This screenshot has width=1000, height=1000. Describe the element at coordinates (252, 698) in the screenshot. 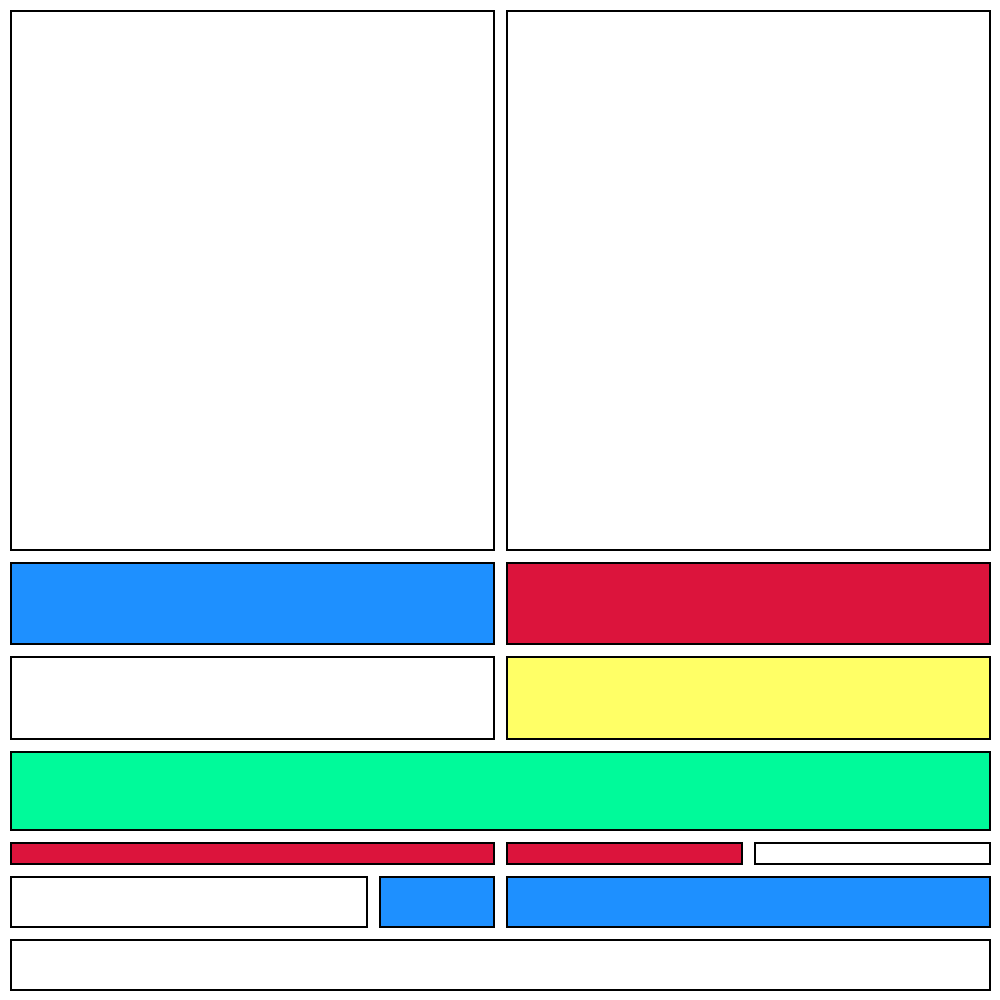

I see `panel-row3-left` at that location.